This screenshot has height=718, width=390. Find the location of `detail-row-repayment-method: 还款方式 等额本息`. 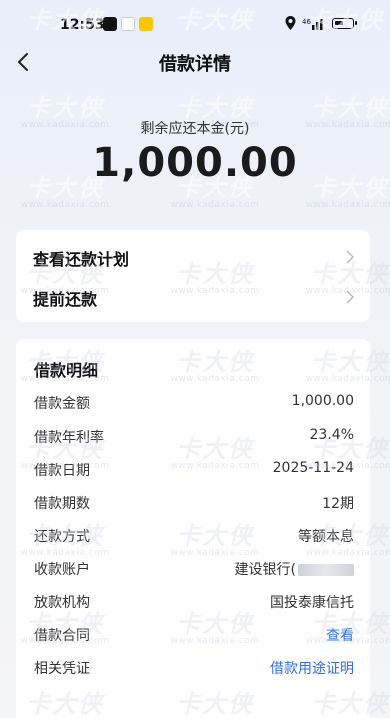

detail-row-repayment-method: 还款方式 等额本息 is located at coordinates (193, 536).